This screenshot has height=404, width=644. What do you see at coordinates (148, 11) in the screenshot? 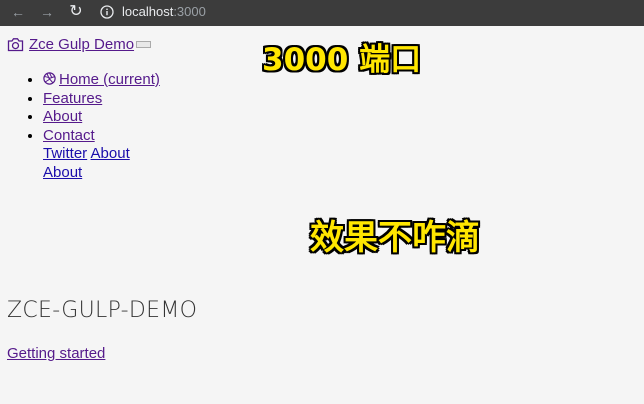
I see `url-host: localhost` at bounding box center [148, 11].